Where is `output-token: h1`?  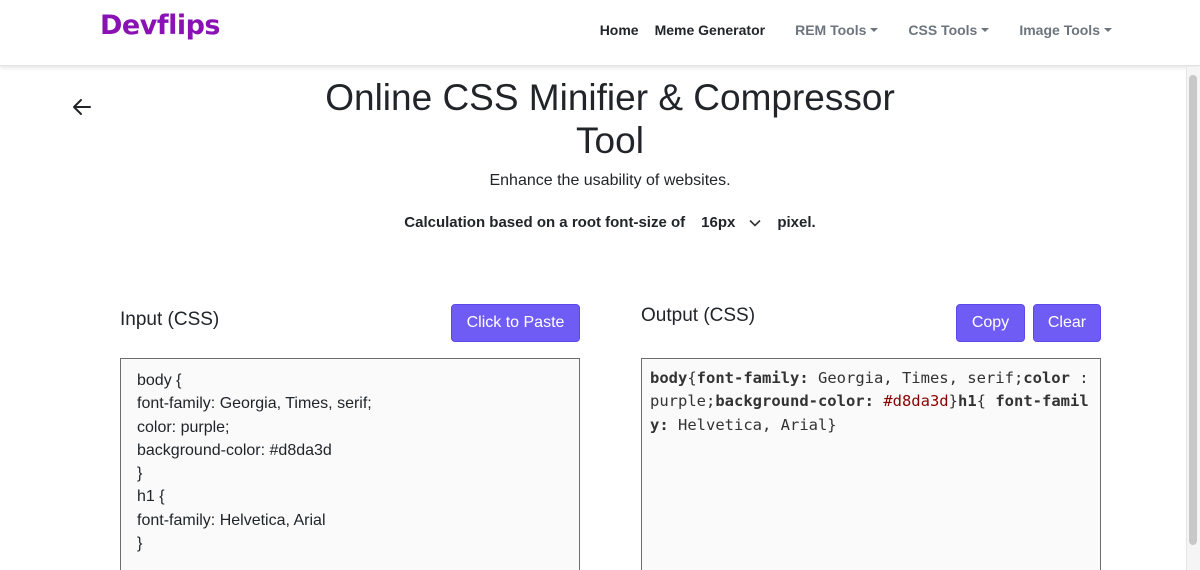 output-token: h1 is located at coordinates (967, 401).